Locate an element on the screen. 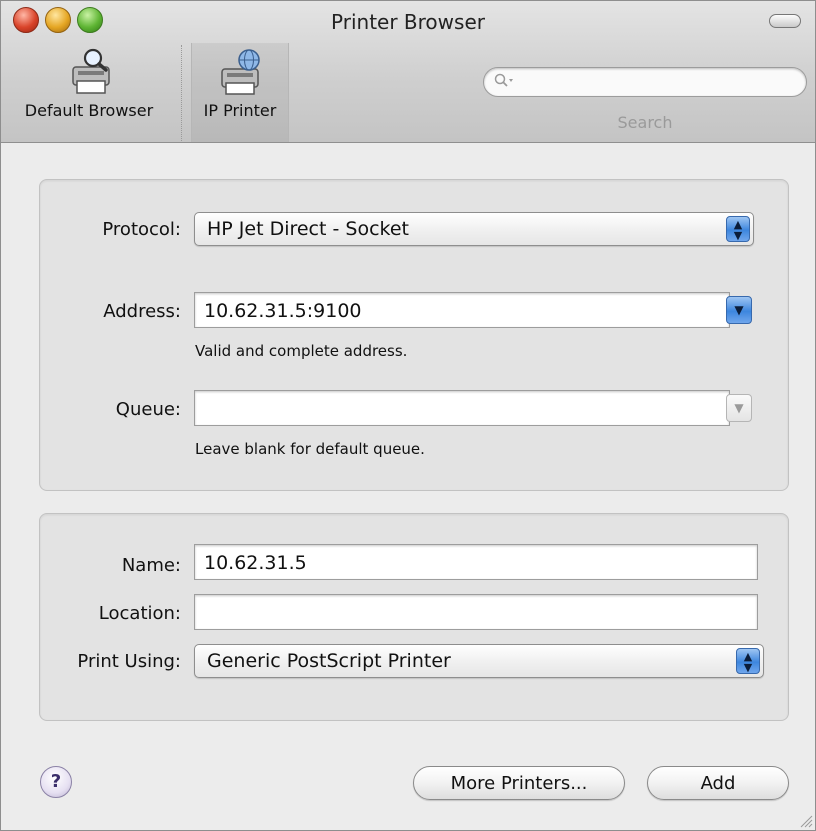 Image resolution: width=816 pixels, height=831 pixels. location-label: Location: is located at coordinates (139, 613).